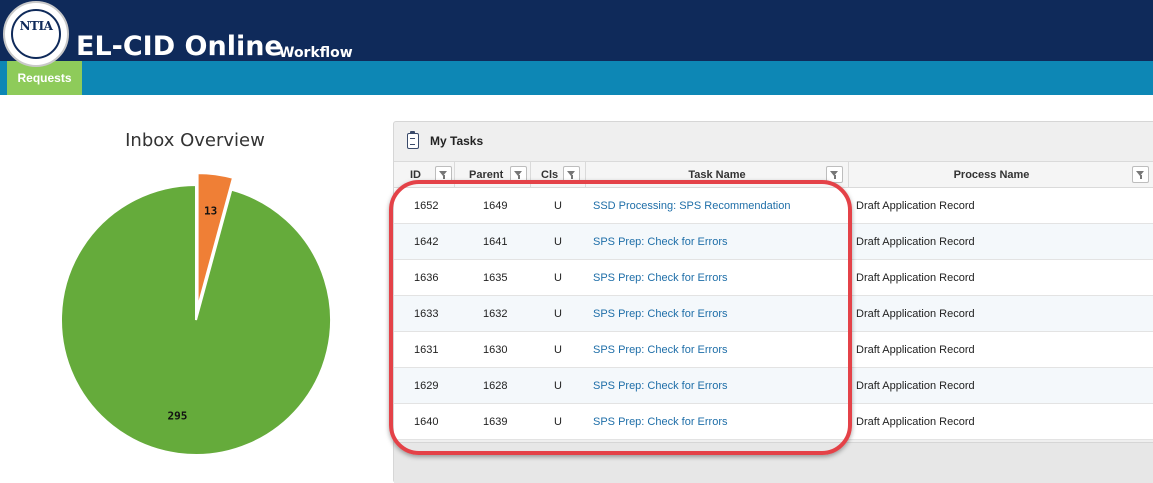 The width and height of the screenshot is (1153, 483). What do you see at coordinates (426, 242) in the screenshot?
I see `cell-id: 1642` at bounding box center [426, 242].